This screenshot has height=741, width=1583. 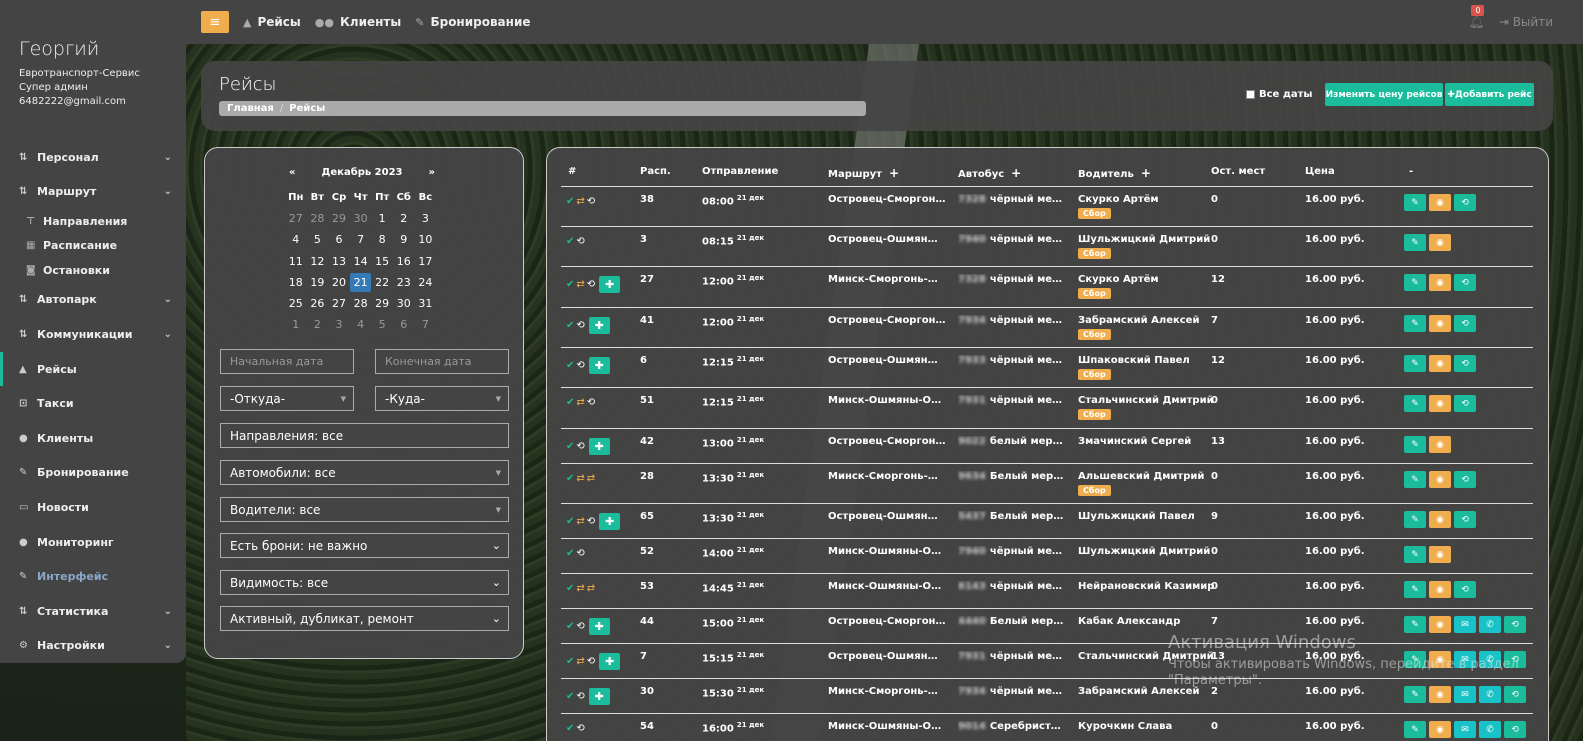 I want to click on calendar-day: 6, so click(x=339, y=239).